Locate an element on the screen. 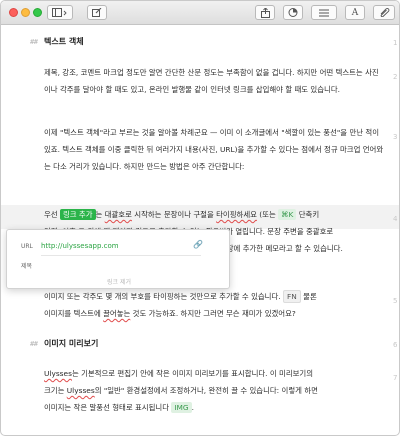  close-window-button is located at coordinates (13, 12).